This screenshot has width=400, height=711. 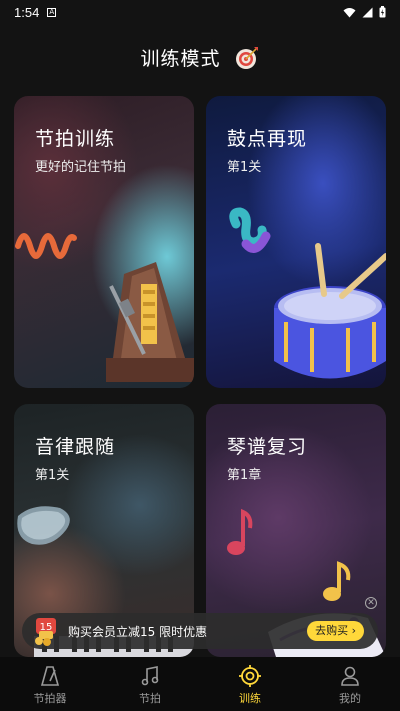 I want to click on promo-text: 购买会员立减15 限时优惠, so click(x=138, y=632).